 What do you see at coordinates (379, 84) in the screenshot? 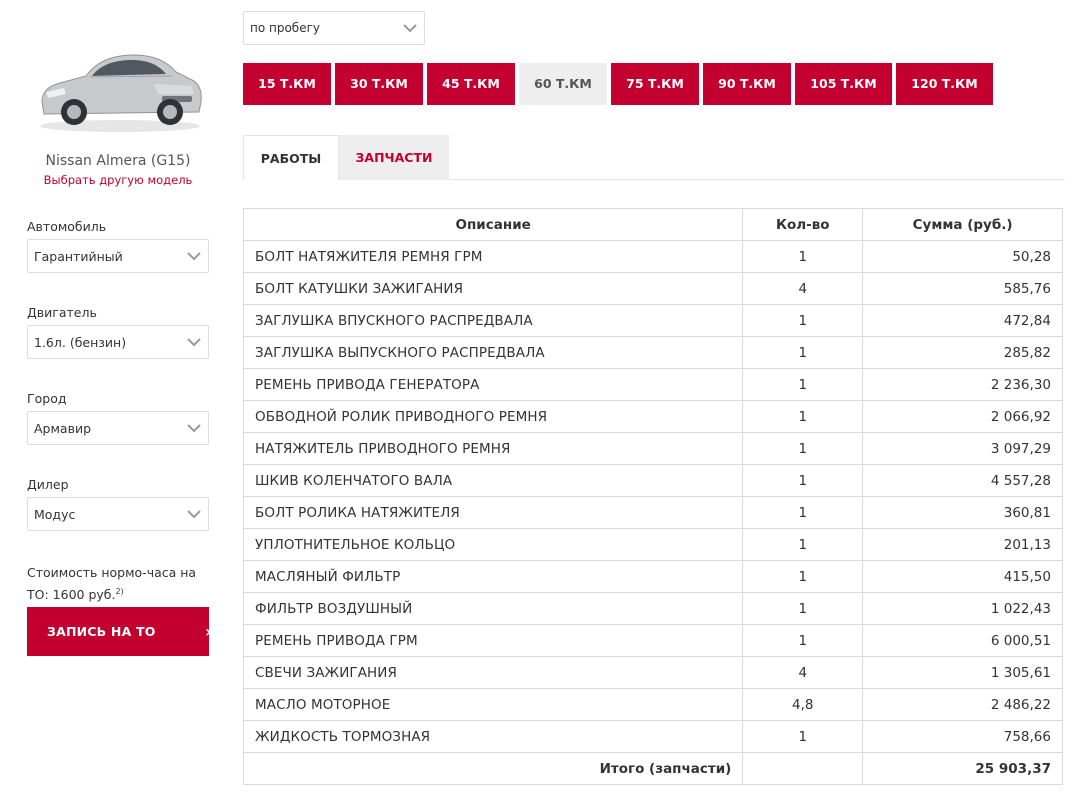
I see `interval-button-30: 30 Т.КМ` at bounding box center [379, 84].